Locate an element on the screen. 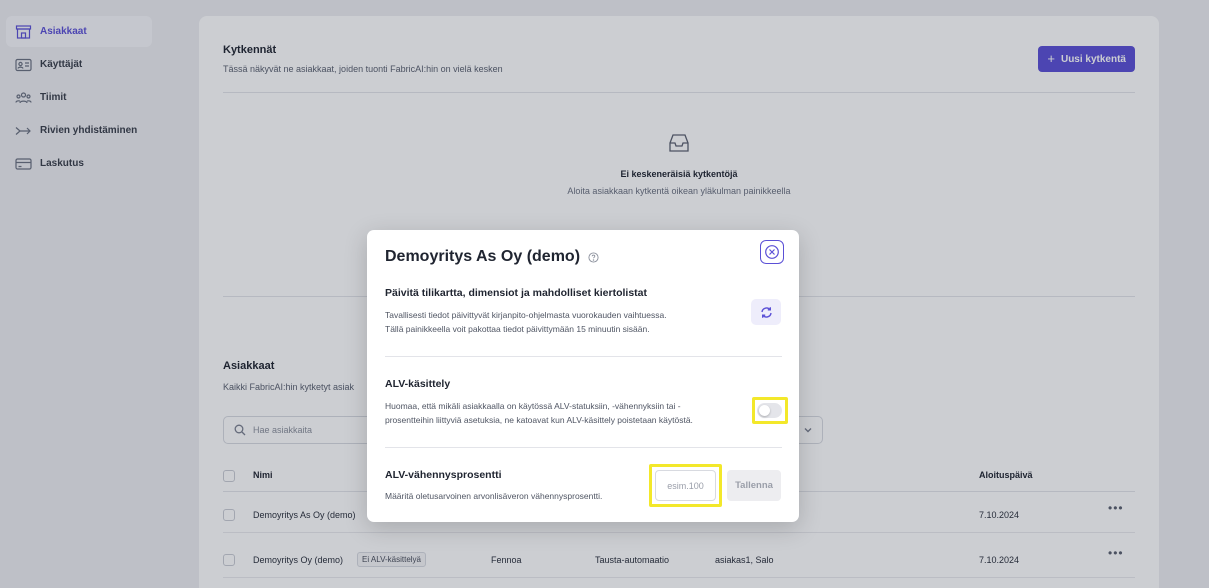 Image resolution: width=1209 pixels, height=588 pixels. vat-pct-title: ALV-vähennysprosentti is located at coordinates (443, 475).